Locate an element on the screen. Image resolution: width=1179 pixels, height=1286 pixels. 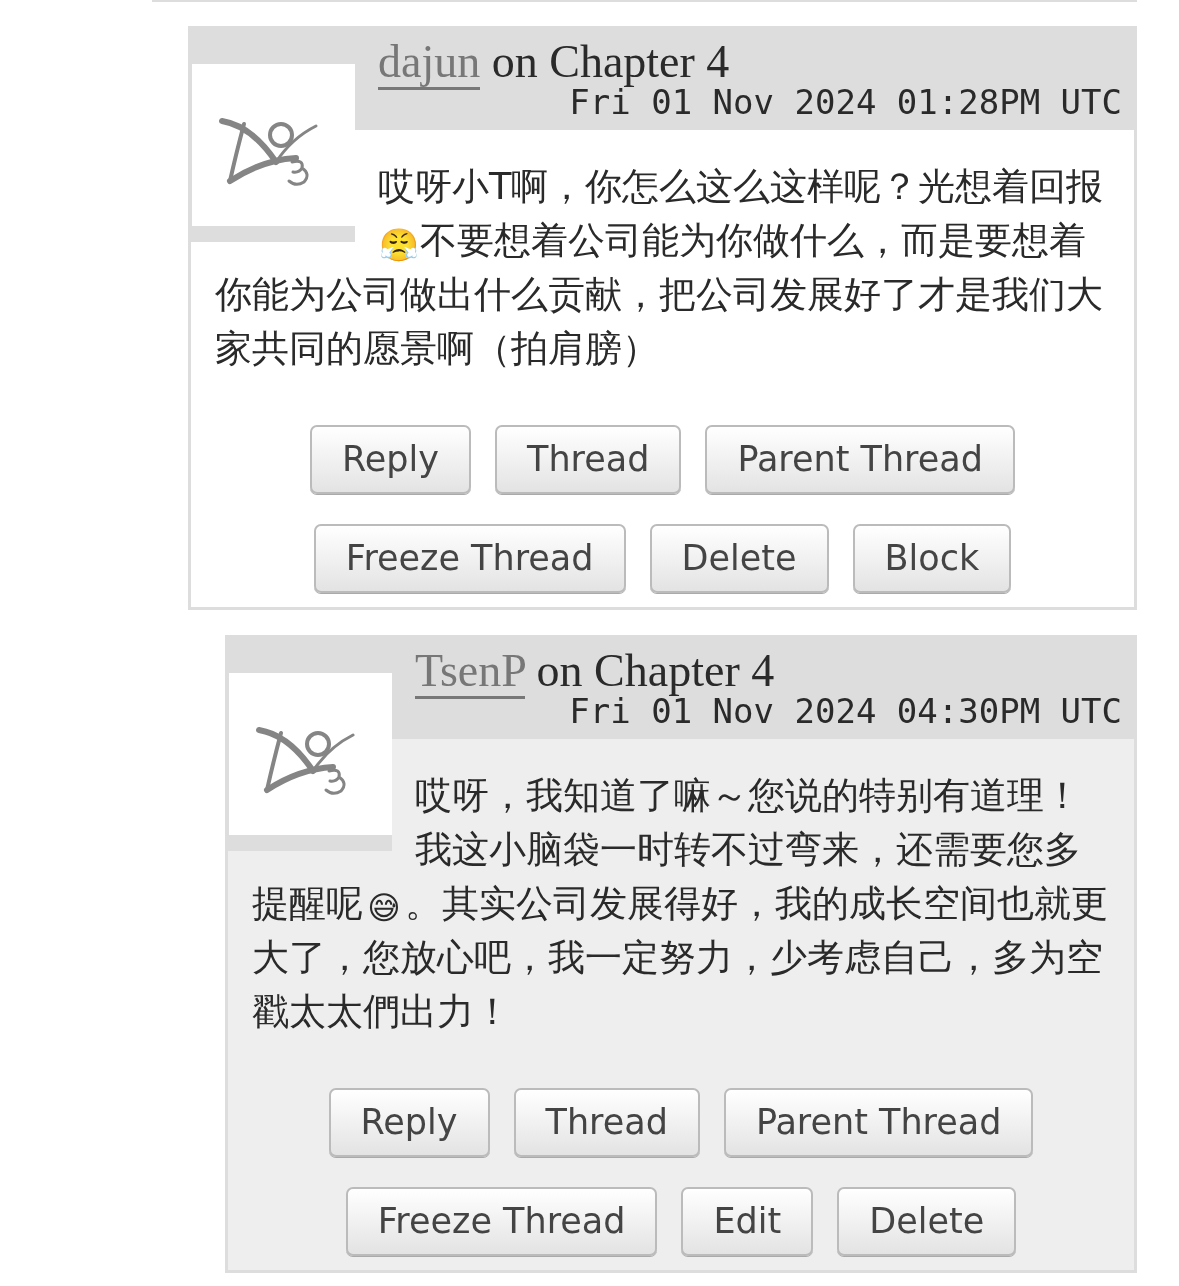
action-button: Block is located at coordinates (932, 558).